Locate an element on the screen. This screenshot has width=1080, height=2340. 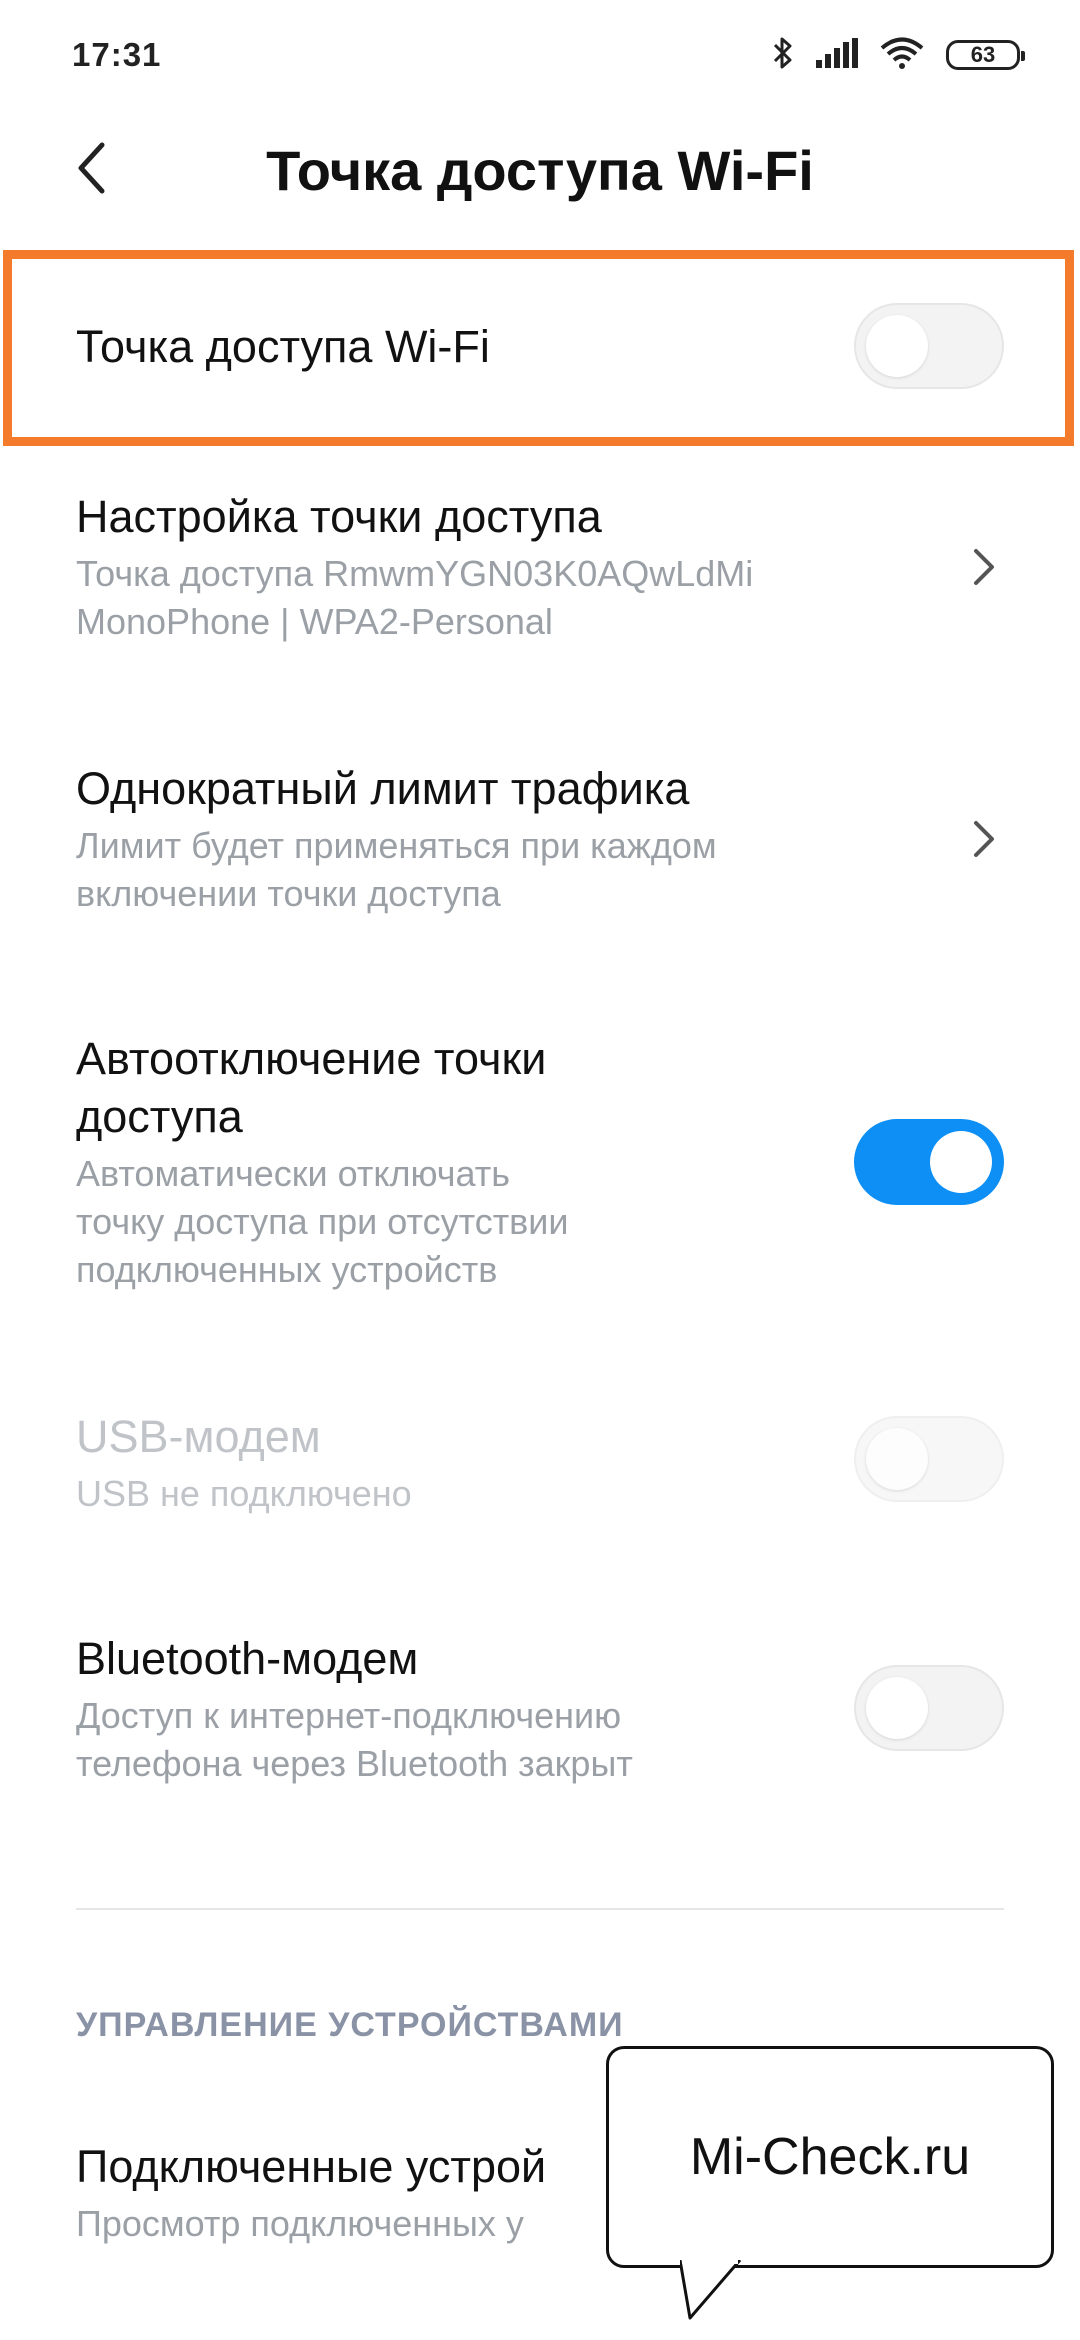
wifi-icon is located at coordinates (902, 55).